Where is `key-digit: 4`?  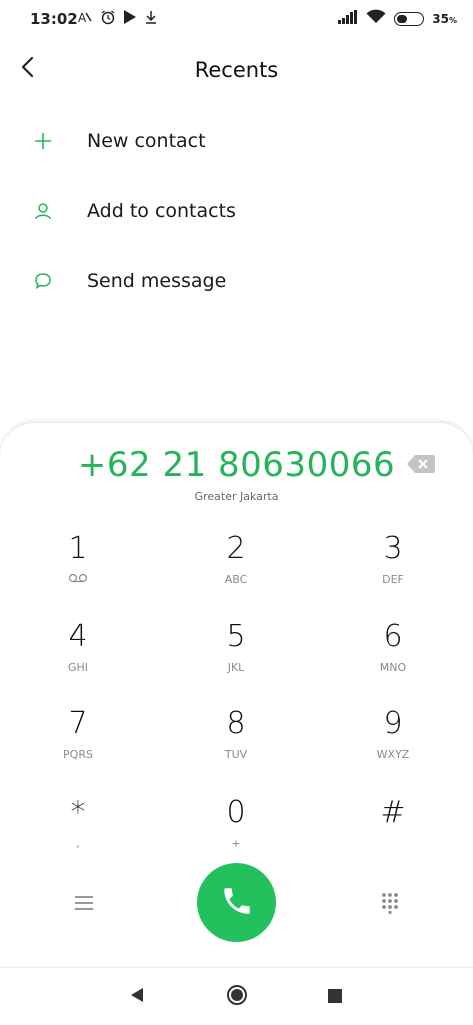 key-digit: 4 is located at coordinates (78, 636).